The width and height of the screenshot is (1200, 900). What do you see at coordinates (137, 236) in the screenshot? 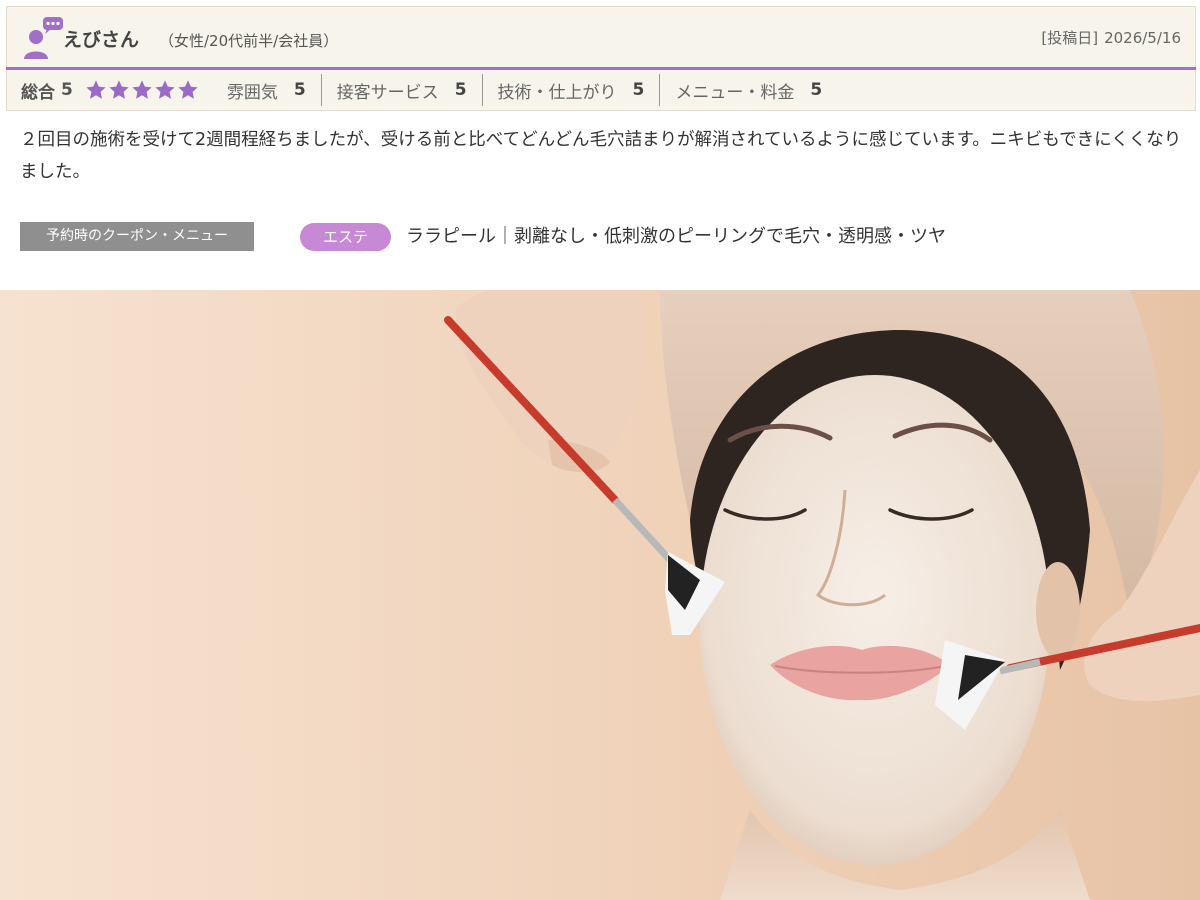
I see `coupon-section-label: 予約時のクーポン・メニュー` at bounding box center [137, 236].